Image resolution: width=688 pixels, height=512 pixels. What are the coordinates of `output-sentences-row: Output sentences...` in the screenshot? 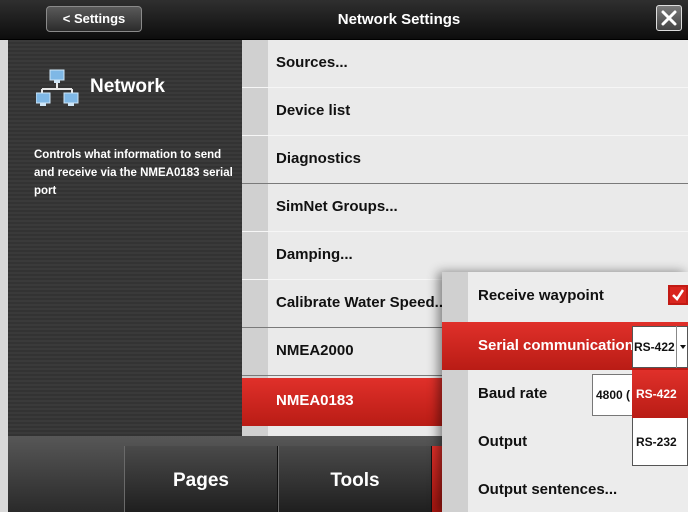 It's located at (565, 489).